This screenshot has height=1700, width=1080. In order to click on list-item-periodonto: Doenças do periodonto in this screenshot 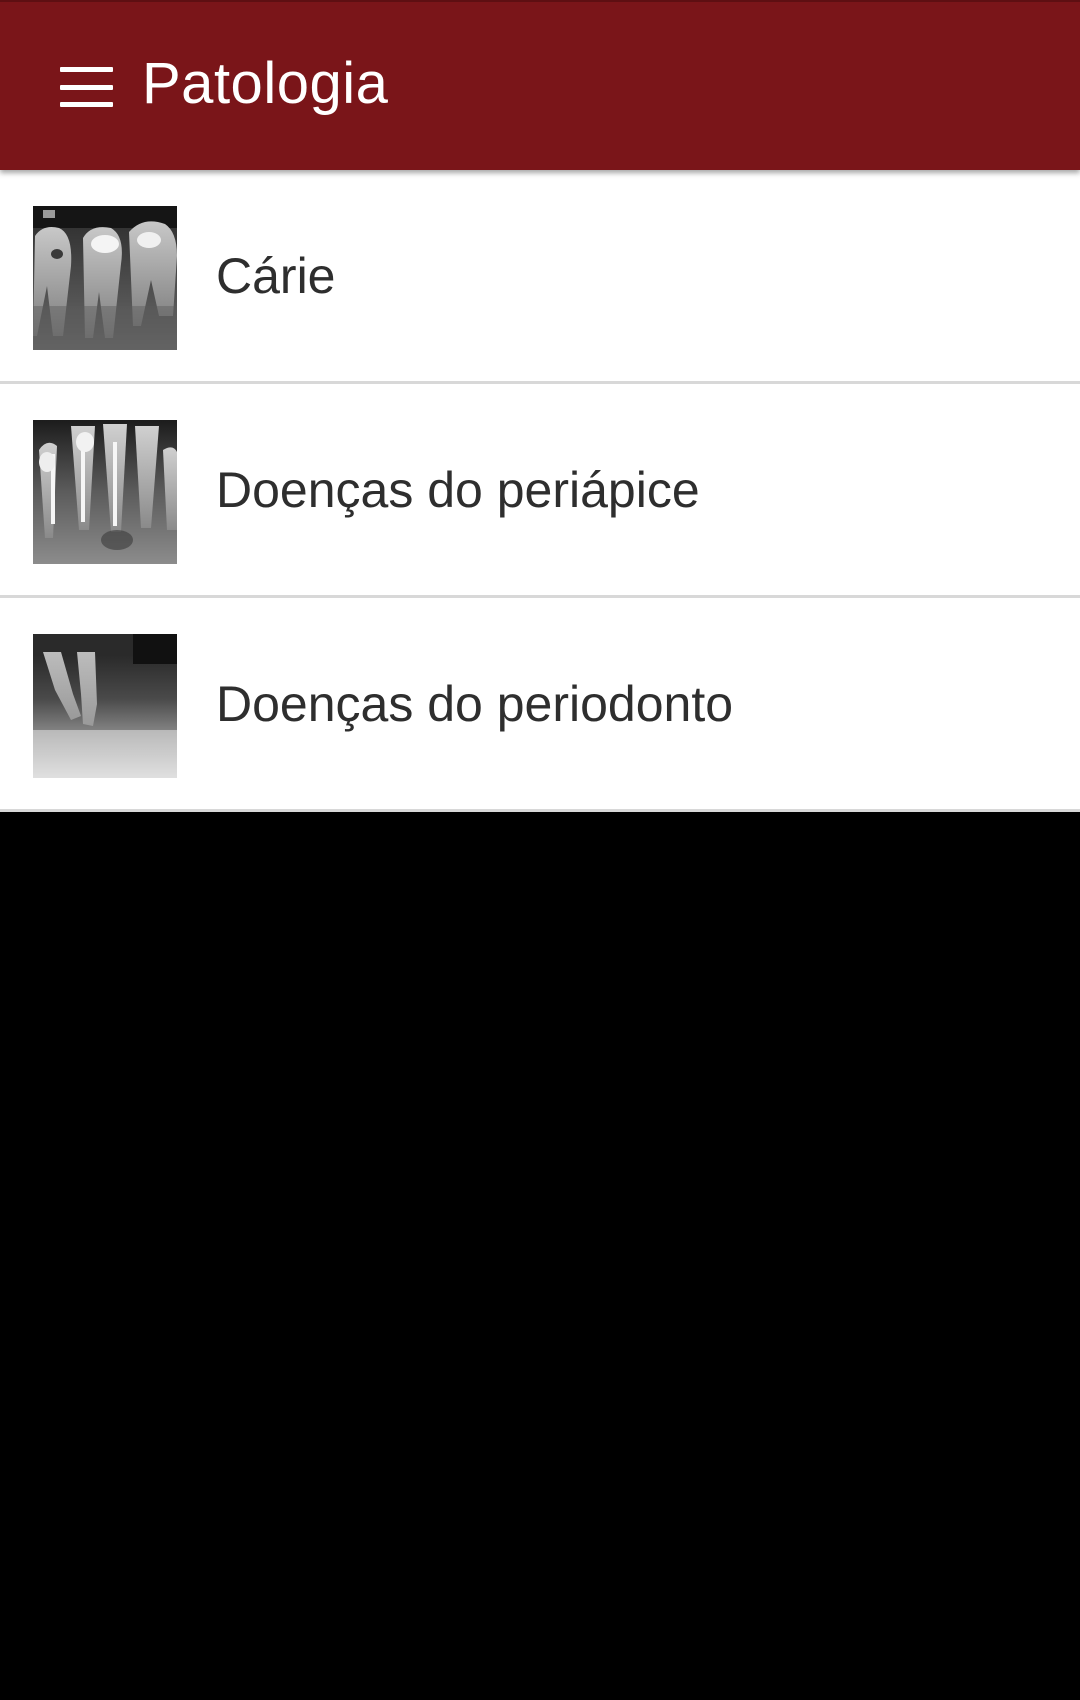, I will do `click(540, 705)`.